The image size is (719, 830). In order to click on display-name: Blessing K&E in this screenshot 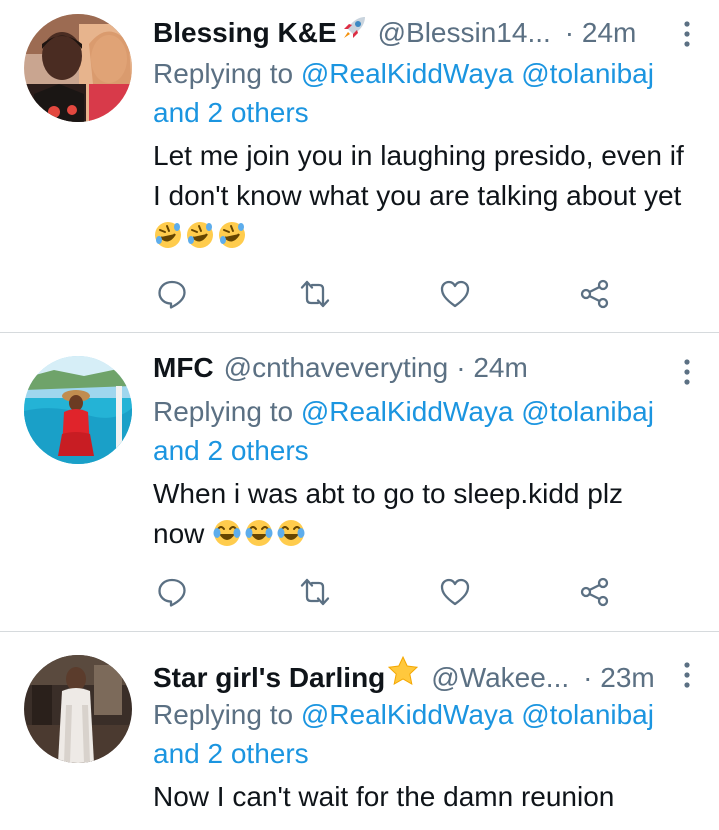, I will do `click(245, 33)`.